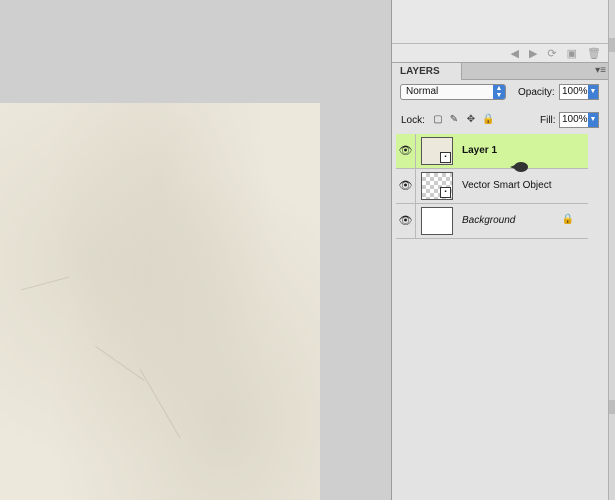  What do you see at coordinates (594, 53) in the screenshot?
I see `trash-icon: 🗑` at bounding box center [594, 53].